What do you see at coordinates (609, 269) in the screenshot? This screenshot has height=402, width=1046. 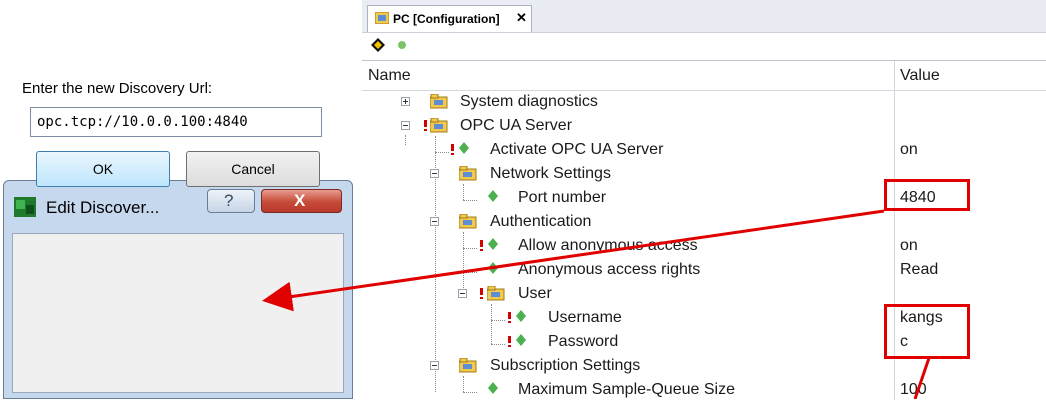 I see `tree-label: Anonymous access rights` at bounding box center [609, 269].